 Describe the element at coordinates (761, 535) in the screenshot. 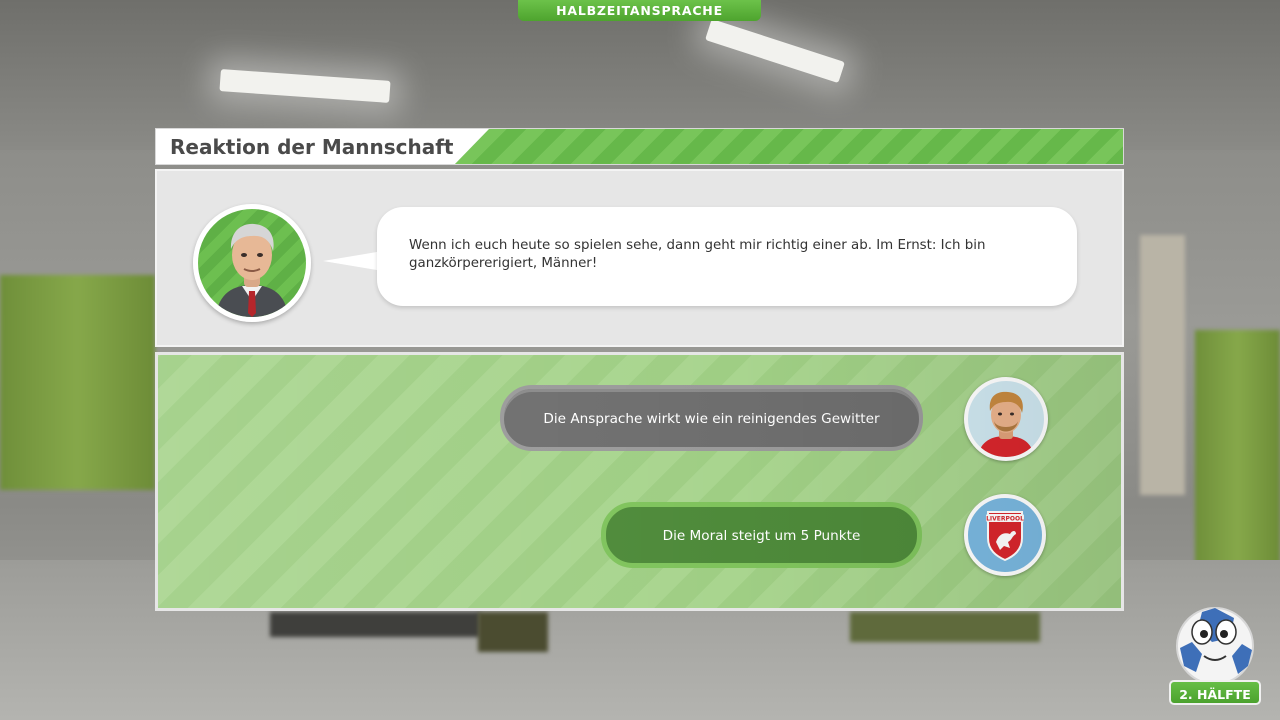

I see `reaction-message-2: Die Moral steigt um 5 Punkte` at that location.